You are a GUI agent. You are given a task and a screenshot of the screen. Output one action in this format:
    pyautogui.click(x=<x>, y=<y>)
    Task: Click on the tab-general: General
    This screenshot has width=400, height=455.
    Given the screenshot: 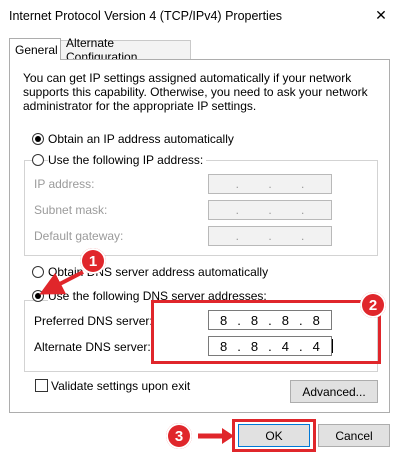 What is the action you would take?
    pyautogui.click(x=35, y=49)
    